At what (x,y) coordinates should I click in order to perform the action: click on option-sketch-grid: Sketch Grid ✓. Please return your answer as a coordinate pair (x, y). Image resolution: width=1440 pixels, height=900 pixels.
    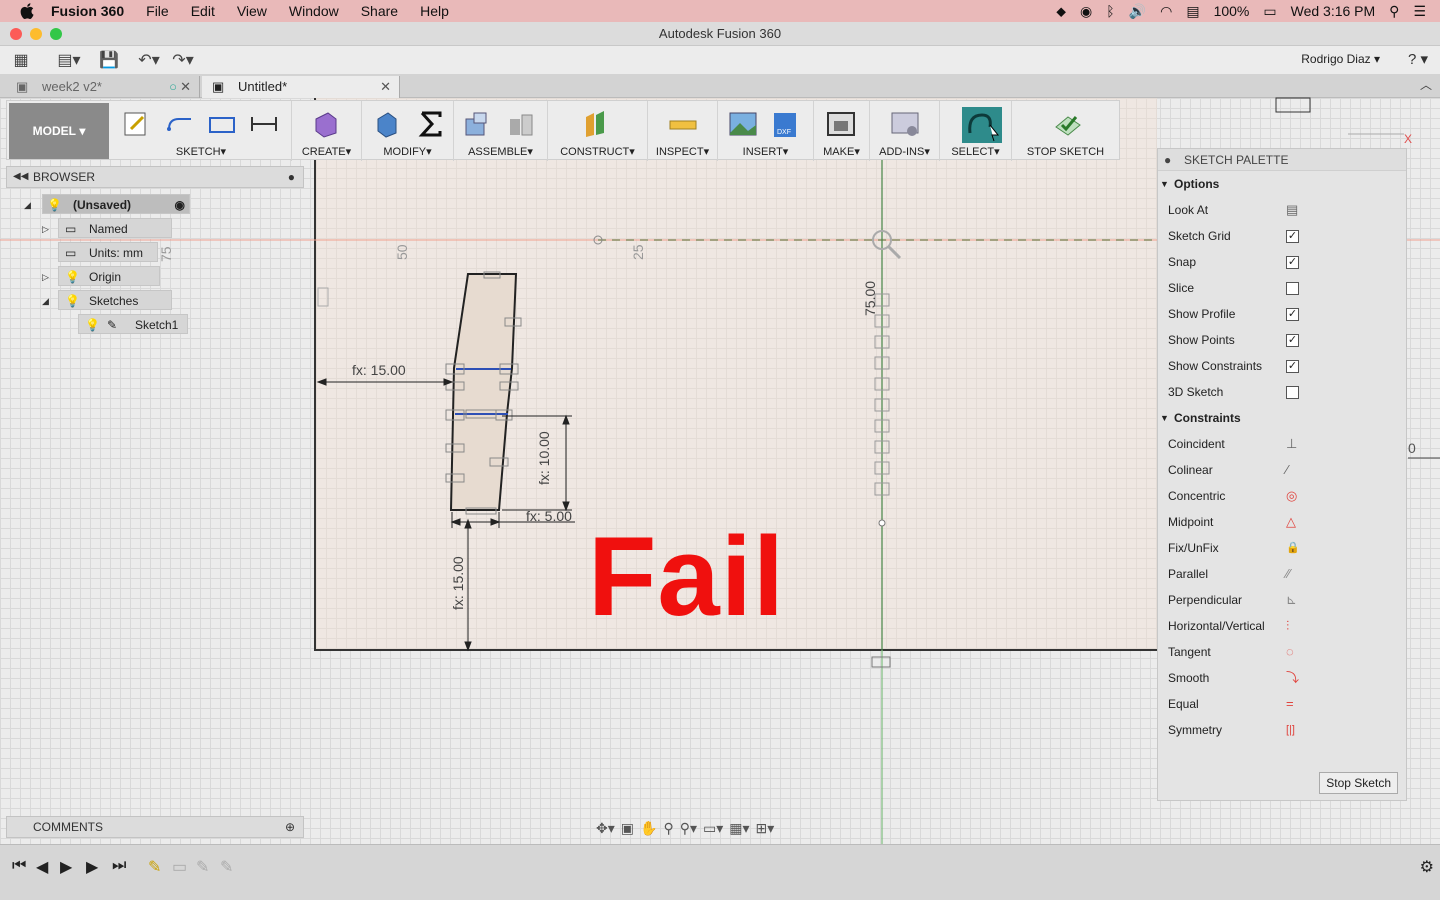
    Looking at the image, I should click on (1282, 236).